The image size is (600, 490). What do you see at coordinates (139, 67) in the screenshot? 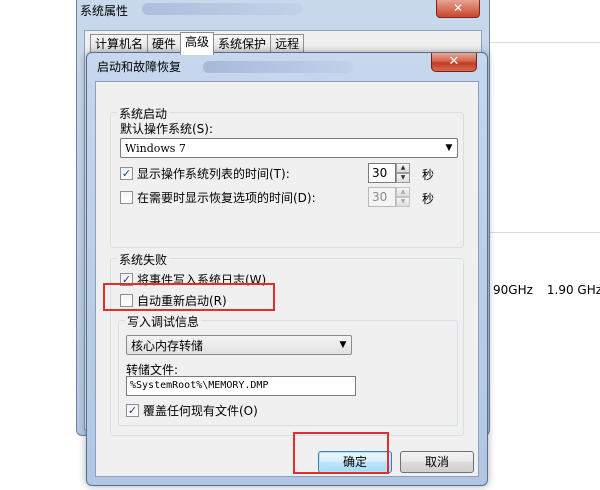
I see `dialog-title: 启动和故障恢复` at bounding box center [139, 67].